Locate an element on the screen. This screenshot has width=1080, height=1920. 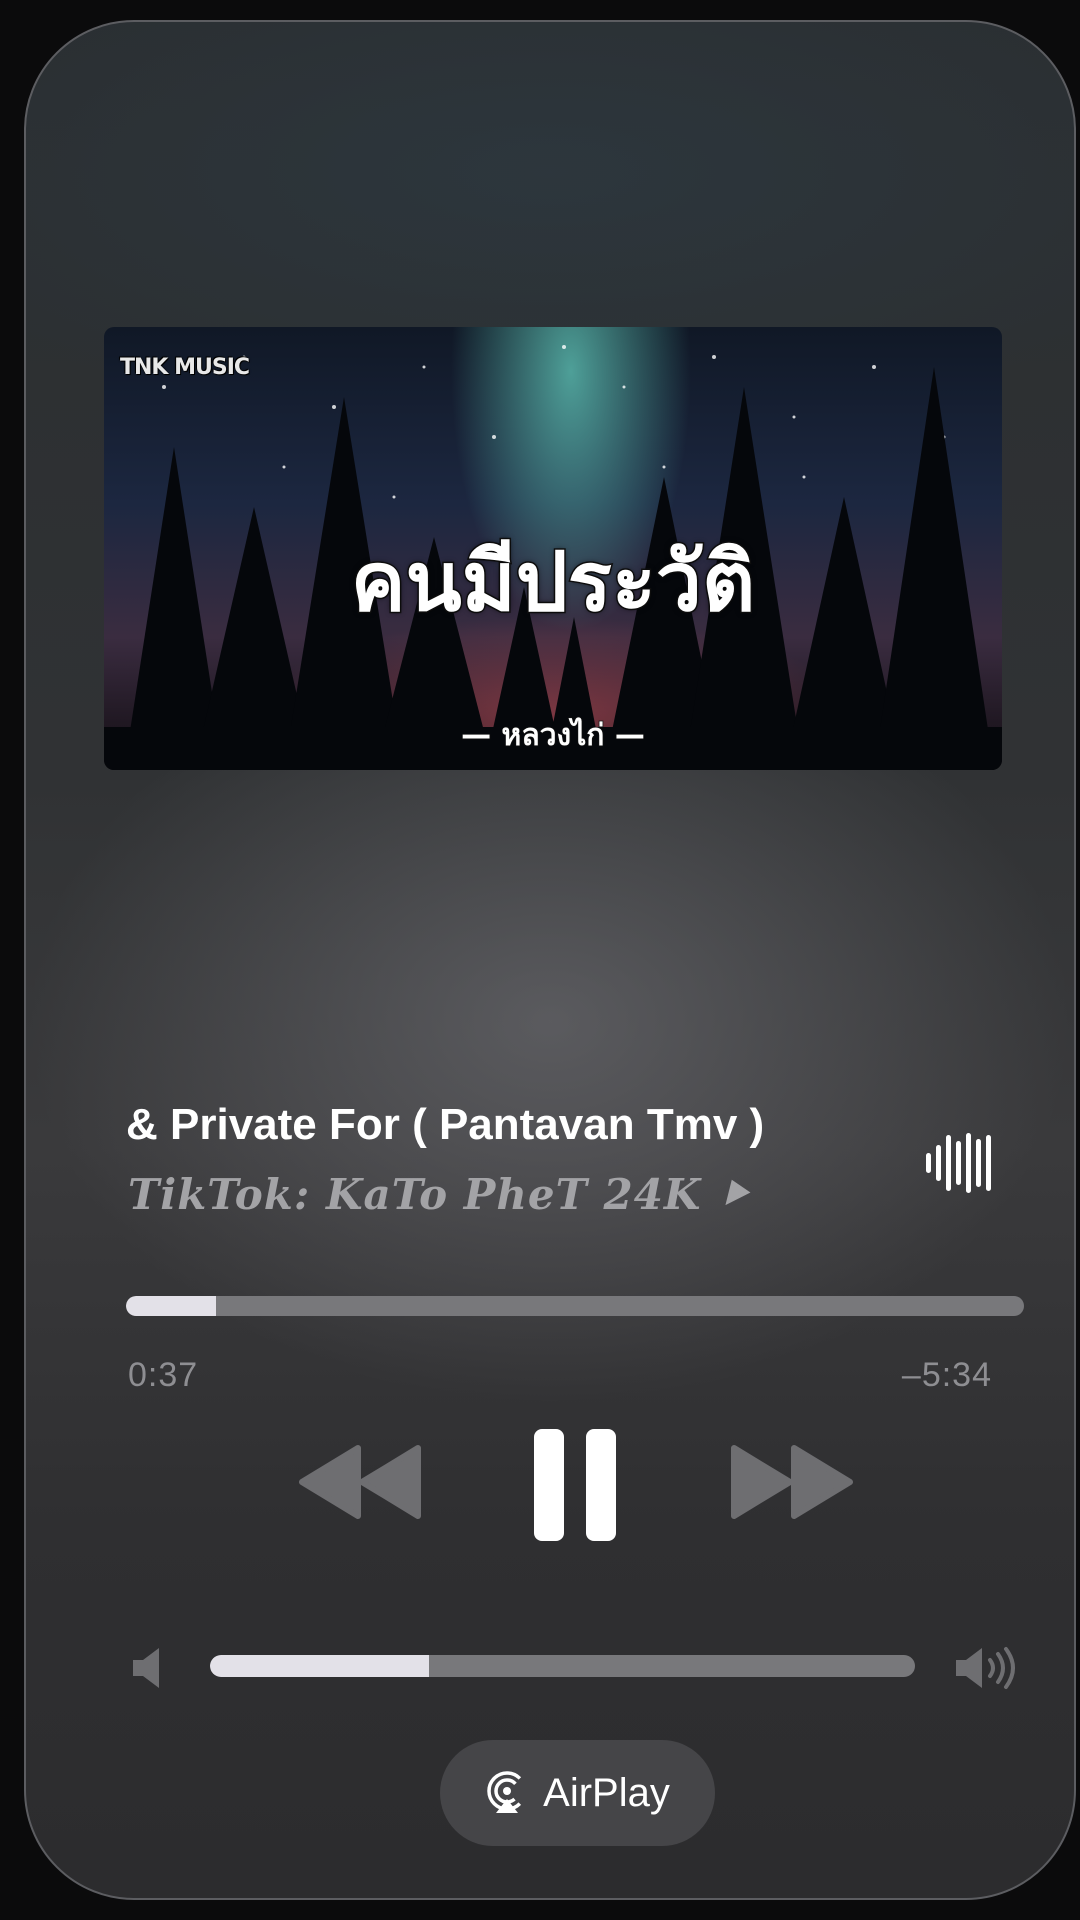
volume-min-button is located at coordinates (148, 1668).